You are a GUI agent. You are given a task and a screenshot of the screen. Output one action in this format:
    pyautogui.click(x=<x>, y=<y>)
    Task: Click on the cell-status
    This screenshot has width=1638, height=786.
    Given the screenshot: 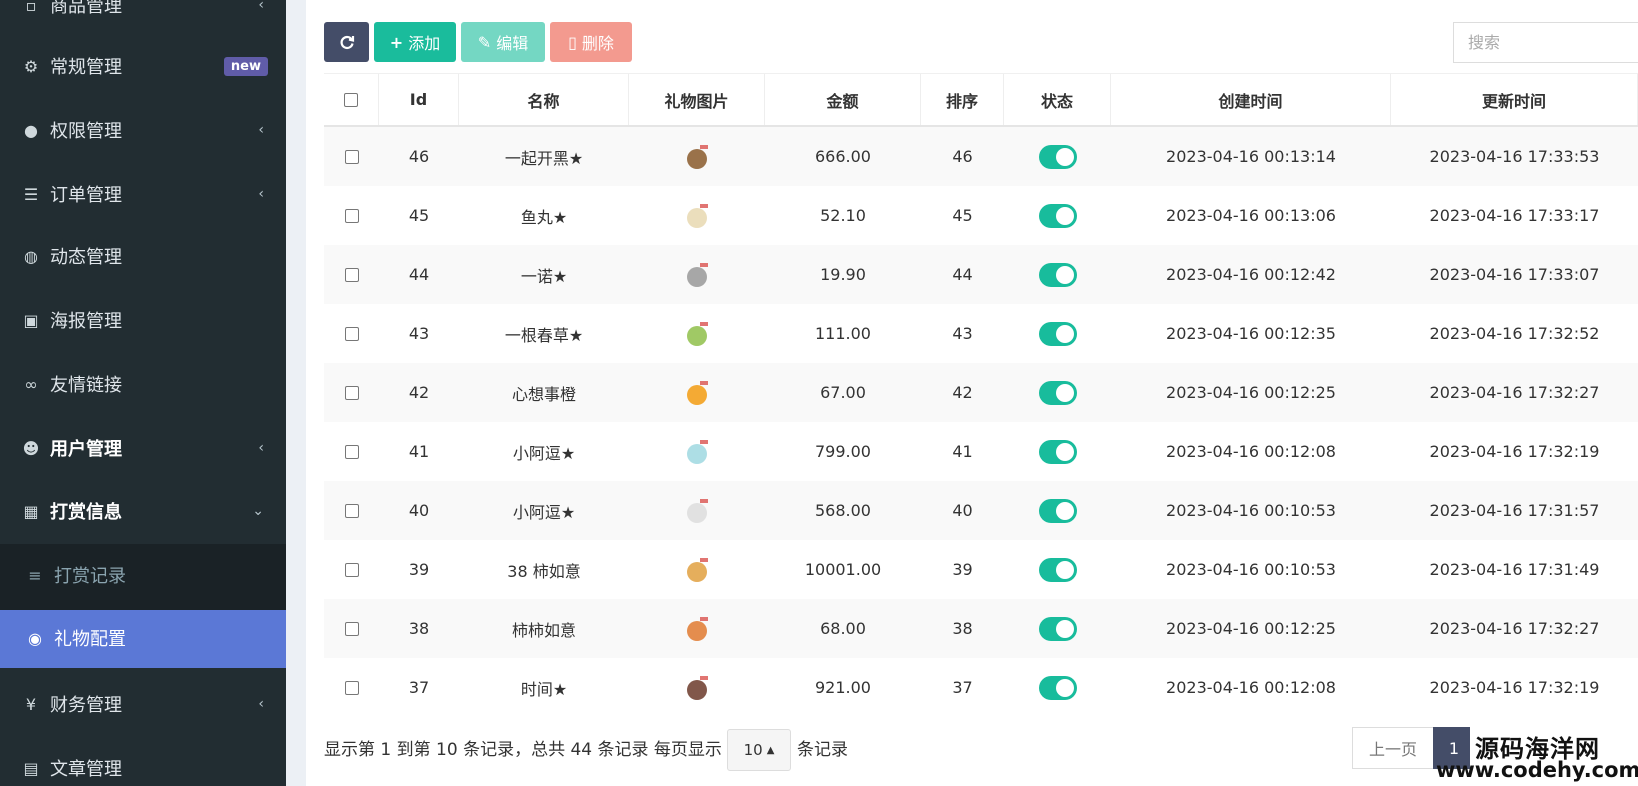 What is the action you would take?
    pyautogui.click(x=1057, y=274)
    